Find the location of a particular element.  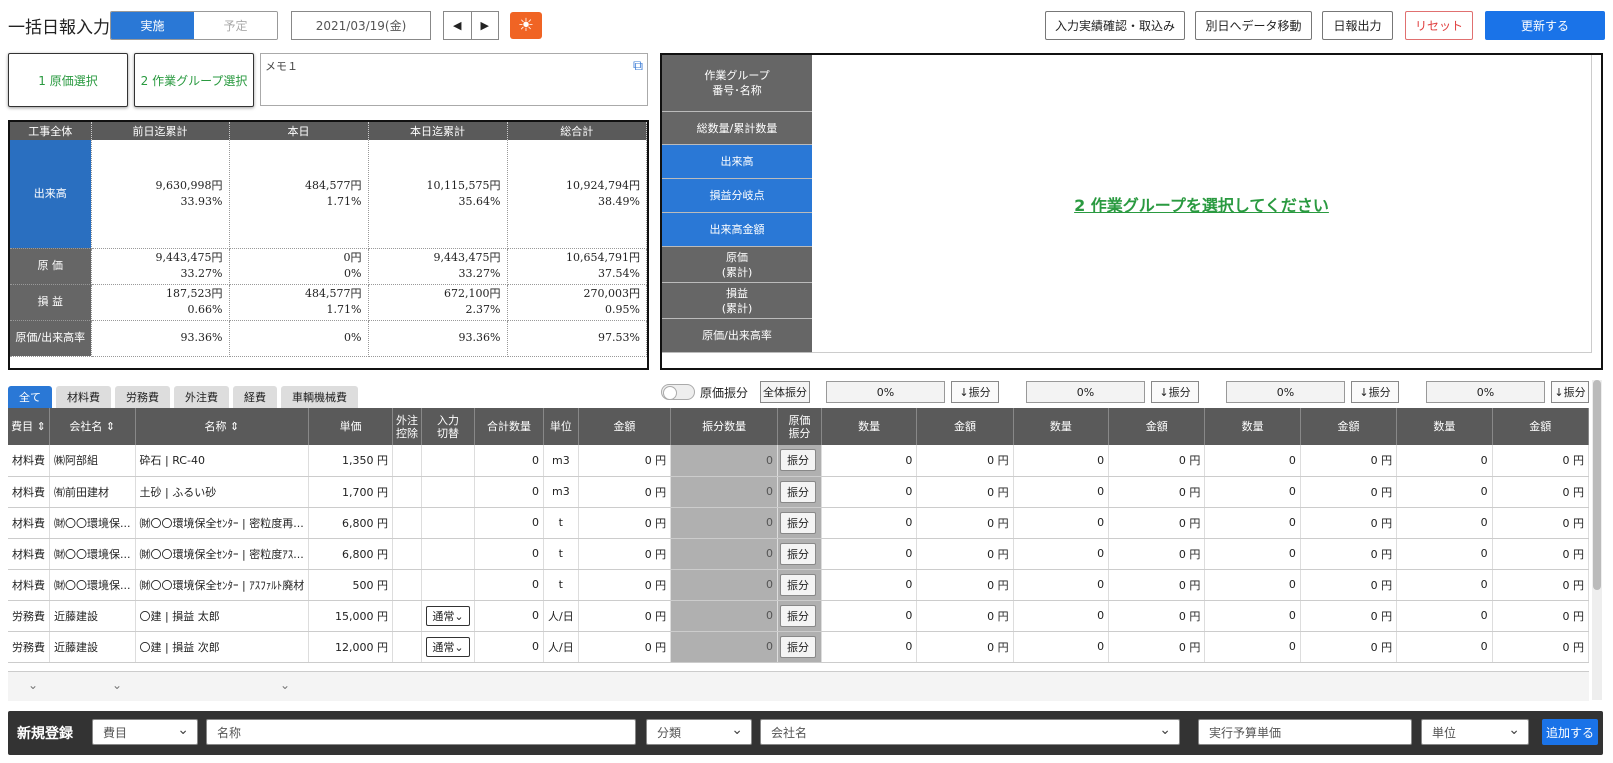

confirm-import-button: 入力実績確認・取込み is located at coordinates (1115, 25).